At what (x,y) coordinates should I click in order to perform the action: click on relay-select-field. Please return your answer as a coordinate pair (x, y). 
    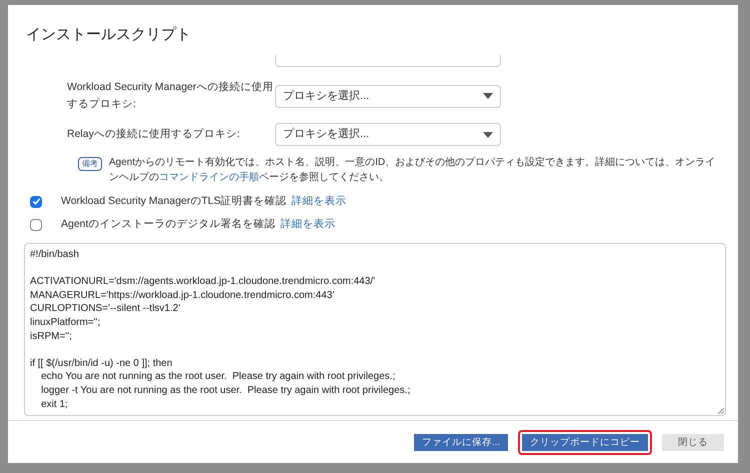
    Looking at the image, I should click on (388, 61).